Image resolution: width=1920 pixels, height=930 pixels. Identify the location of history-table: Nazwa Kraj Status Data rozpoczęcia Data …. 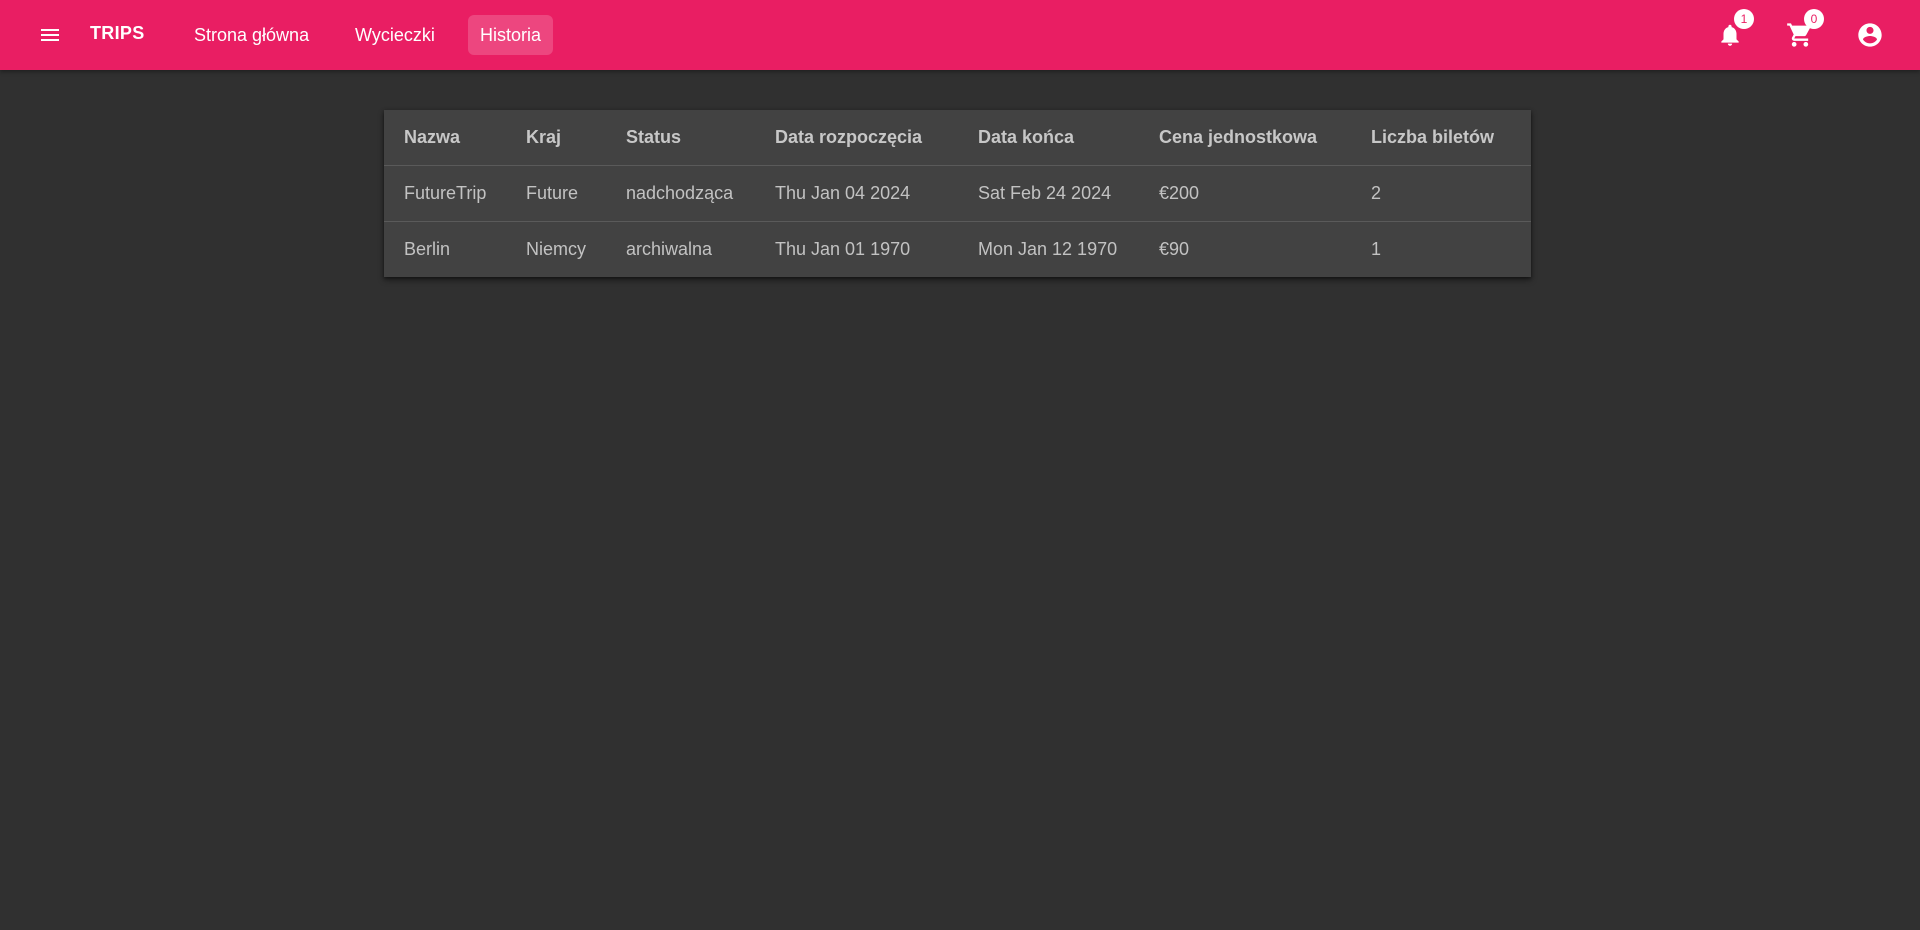
(957, 193).